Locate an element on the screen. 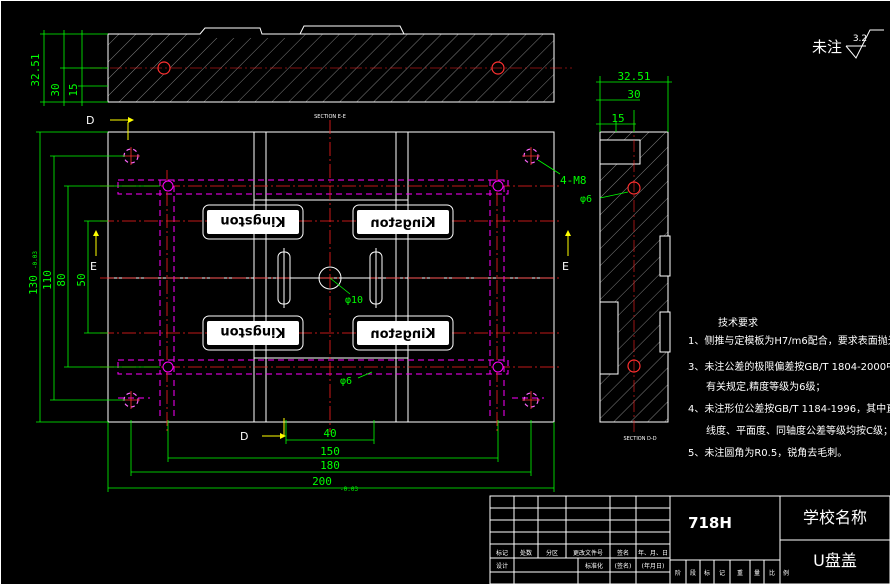 The height and width of the screenshot is (584, 890). dim-130: 130 is located at coordinates (33, 285).